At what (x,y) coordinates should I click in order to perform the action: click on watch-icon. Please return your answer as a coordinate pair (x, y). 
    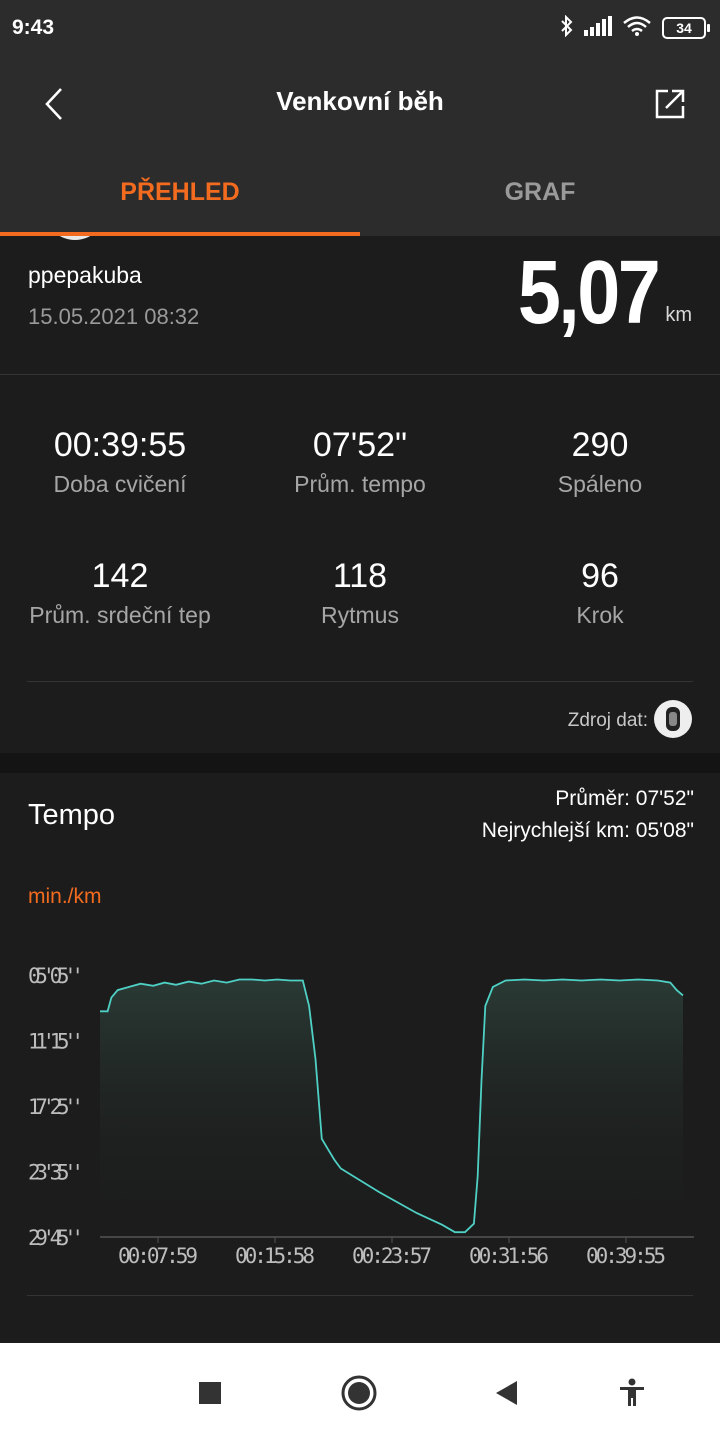
    Looking at the image, I should click on (673, 719).